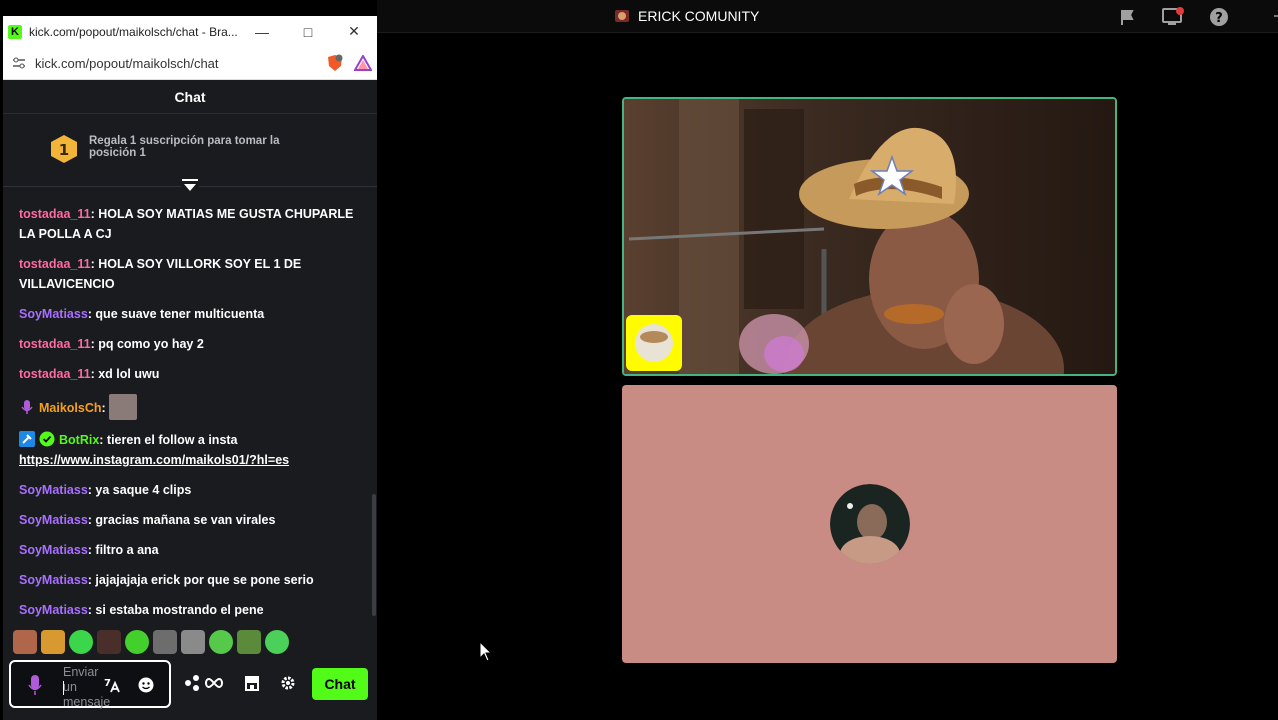 The width and height of the screenshot is (1278, 720). What do you see at coordinates (89, 550) in the screenshot?
I see `chat-message: SoyMatiass: filtro a ana` at bounding box center [89, 550].